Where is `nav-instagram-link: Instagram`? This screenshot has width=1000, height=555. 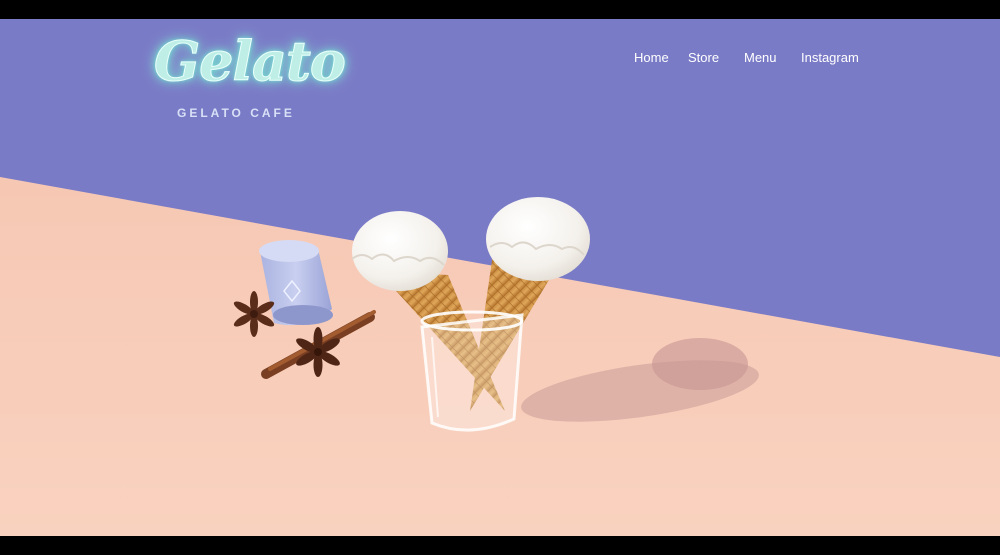
nav-instagram-link: Instagram is located at coordinates (830, 57).